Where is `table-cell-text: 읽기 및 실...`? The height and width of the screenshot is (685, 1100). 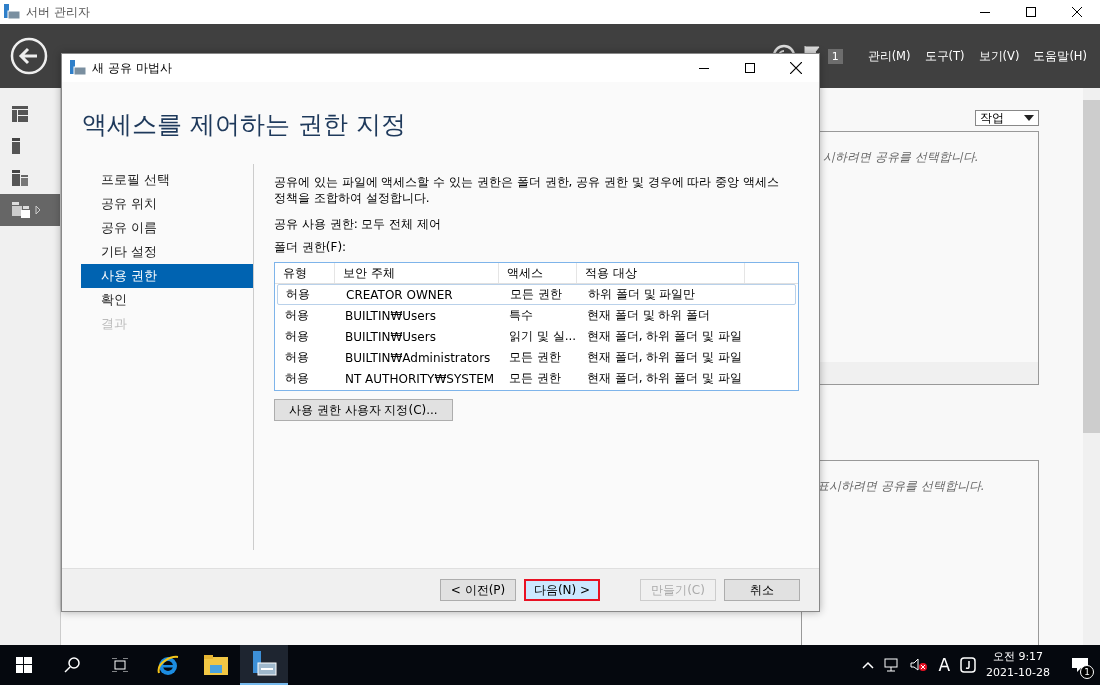
table-cell-text: 읽기 및 실... is located at coordinates (543, 336).